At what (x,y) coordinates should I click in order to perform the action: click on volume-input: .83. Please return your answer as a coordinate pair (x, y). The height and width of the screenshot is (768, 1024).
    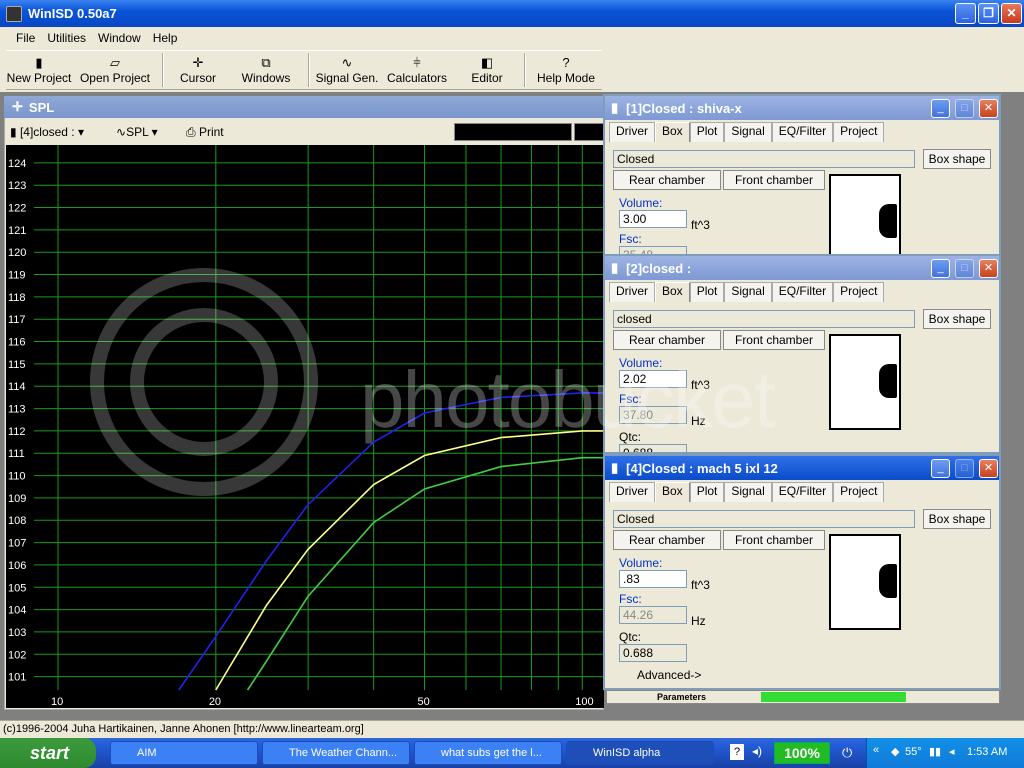
    Looking at the image, I should click on (653, 579).